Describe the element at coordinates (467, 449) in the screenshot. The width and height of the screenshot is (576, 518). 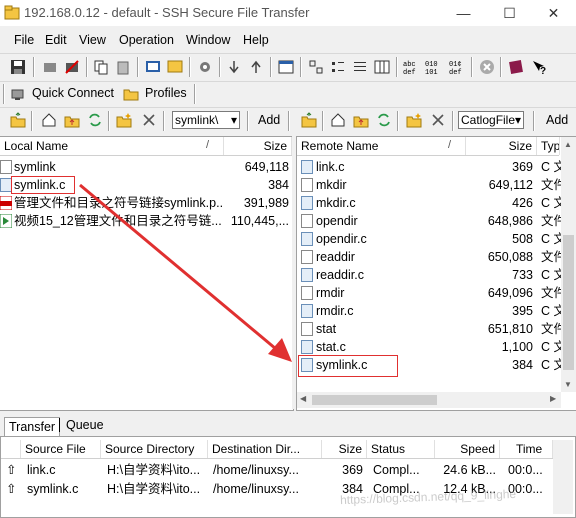
I see `transfer-speed-header: Speed` at that location.